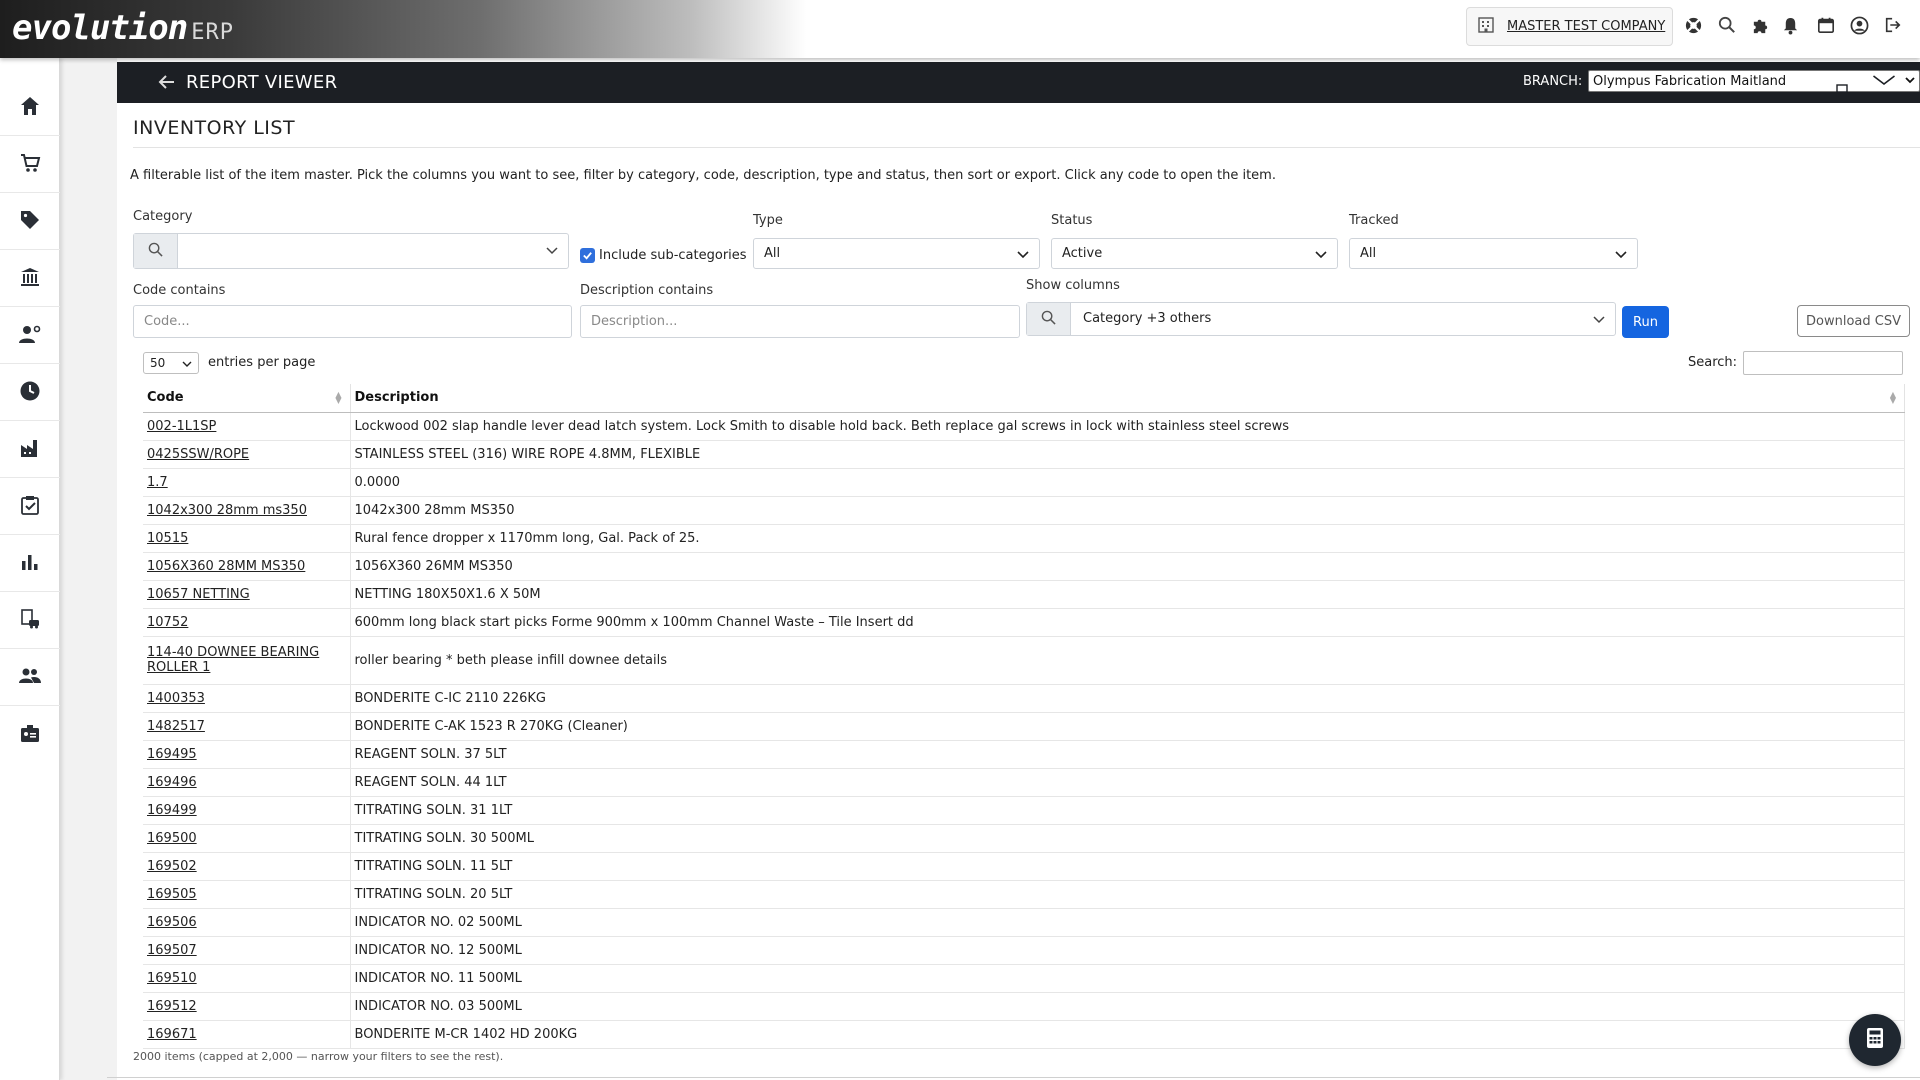  I want to click on item-code-link: 169507, so click(172, 950).